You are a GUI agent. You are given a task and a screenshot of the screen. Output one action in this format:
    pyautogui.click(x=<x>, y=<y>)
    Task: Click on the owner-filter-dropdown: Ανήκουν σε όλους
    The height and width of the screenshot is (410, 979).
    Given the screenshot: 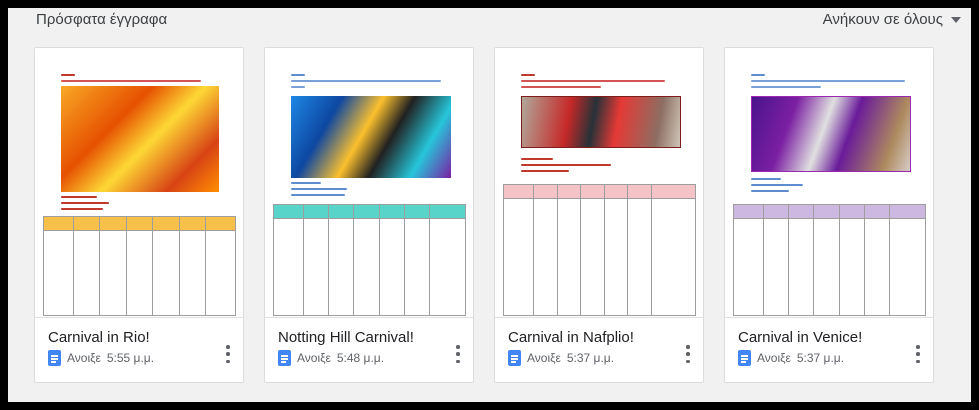 What is the action you would take?
    pyautogui.click(x=892, y=19)
    